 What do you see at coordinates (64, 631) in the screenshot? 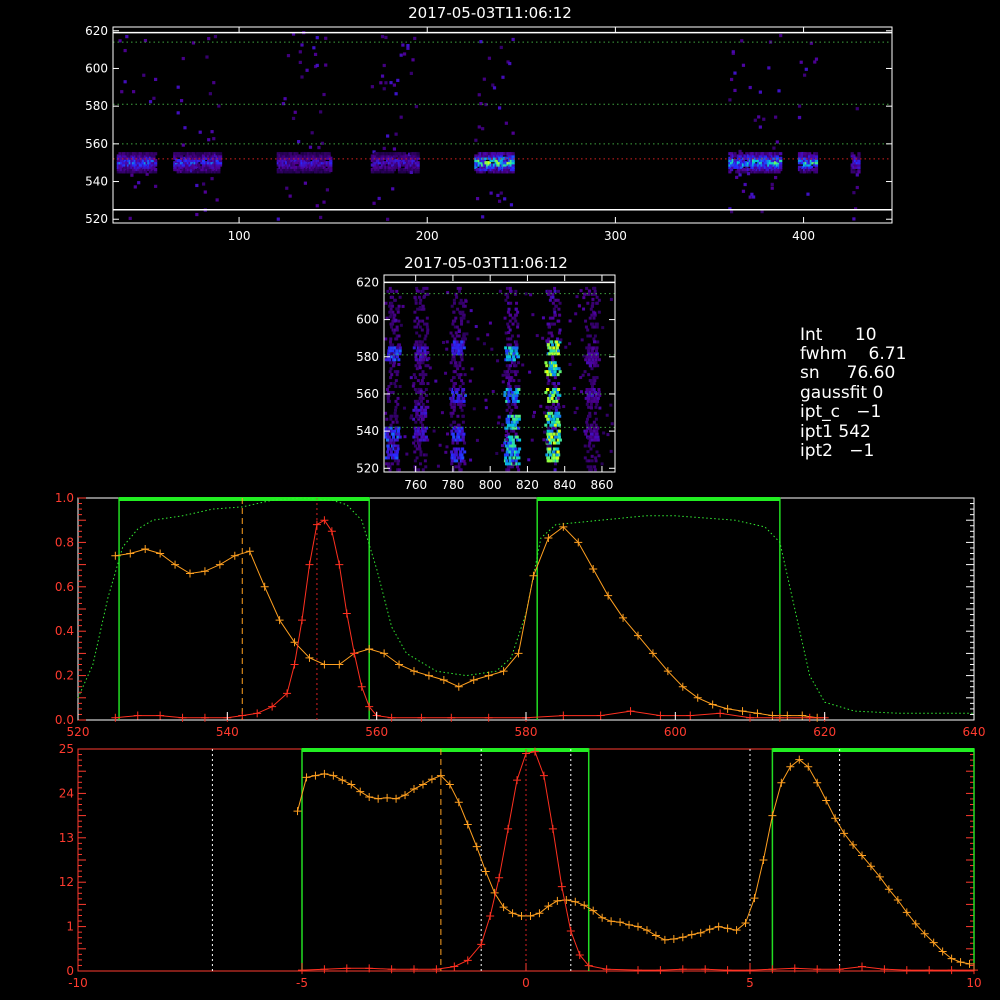
I see `y-tick-label: 0.4` at bounding box center [64, 631].